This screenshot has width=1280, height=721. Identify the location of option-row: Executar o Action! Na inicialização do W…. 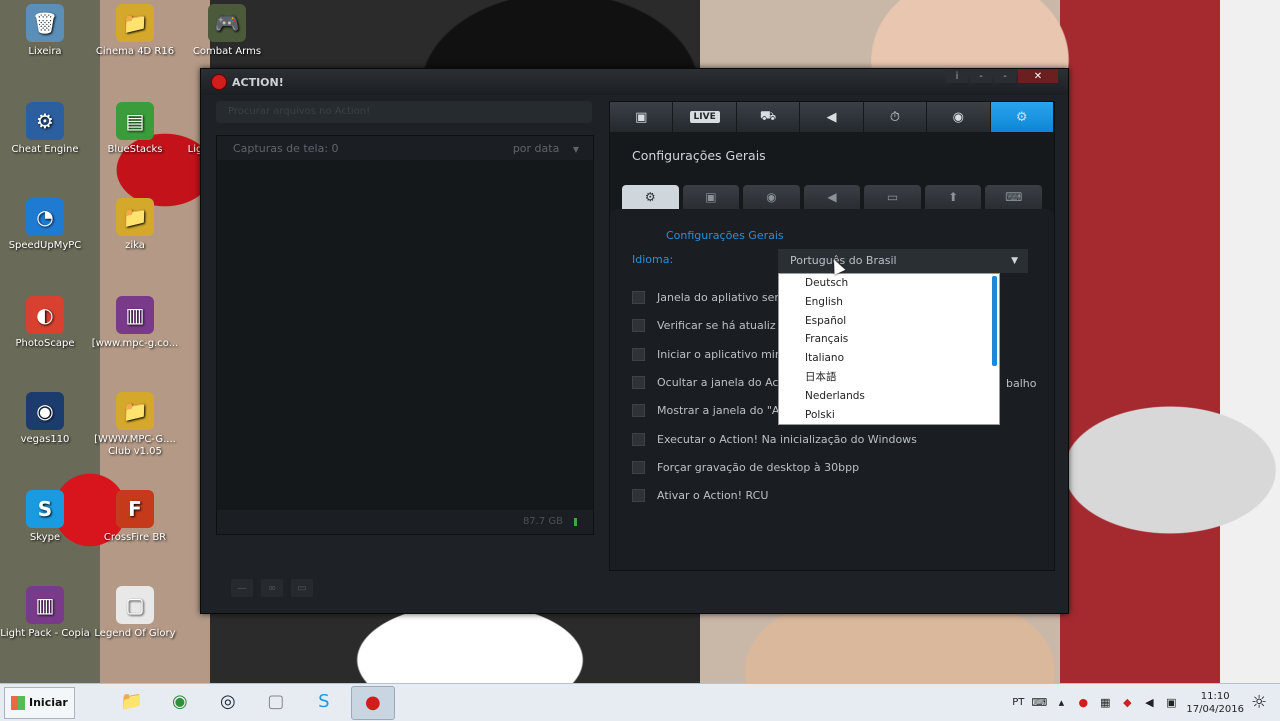
(774, 439).